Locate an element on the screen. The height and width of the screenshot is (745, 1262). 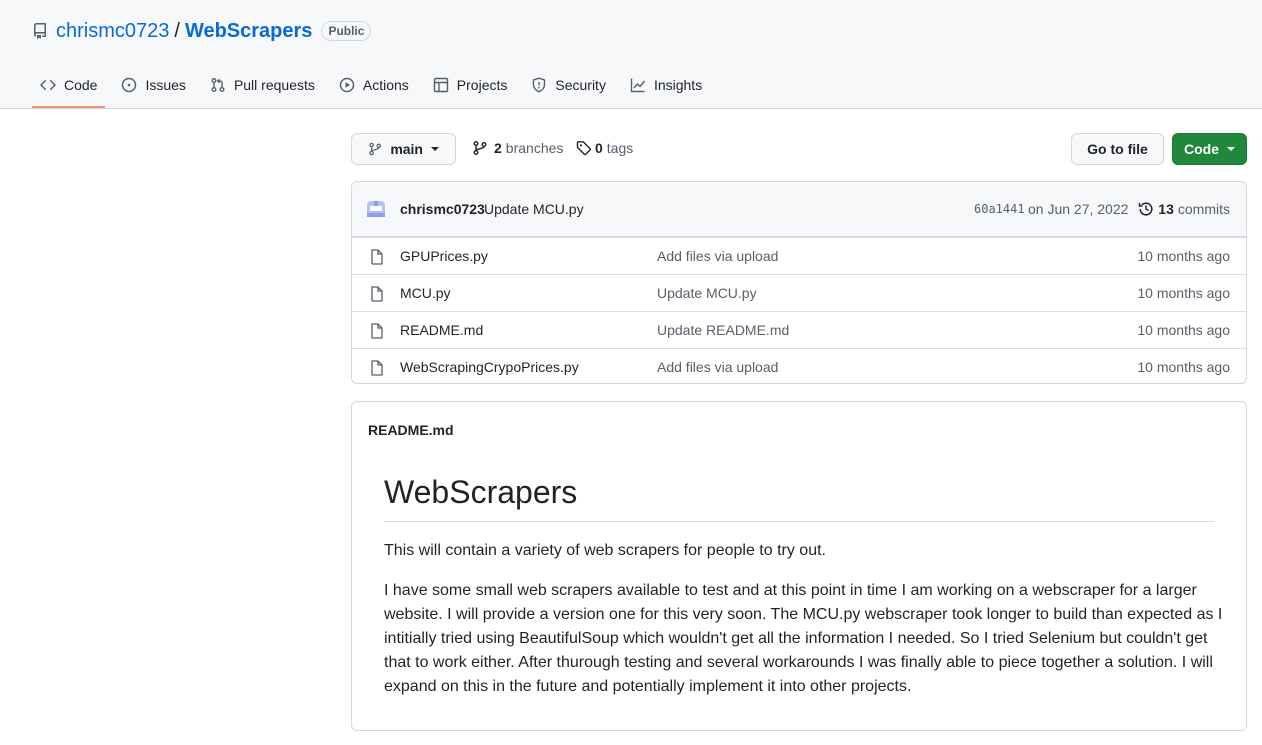
tags-count: 0 is located at coordinates (599, 148).